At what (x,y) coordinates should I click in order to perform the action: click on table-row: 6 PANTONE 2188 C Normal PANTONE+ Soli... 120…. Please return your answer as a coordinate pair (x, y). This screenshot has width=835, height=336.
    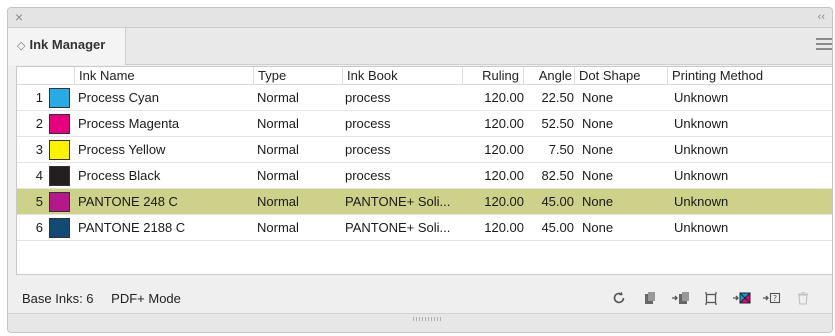
    Looking at the image, I should click on (424, 228).